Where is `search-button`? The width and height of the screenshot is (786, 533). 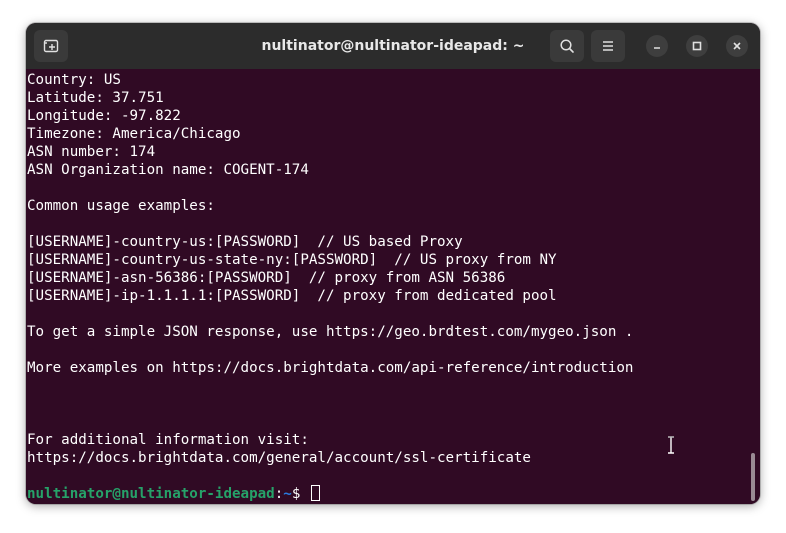 search-button is located at coordinates (567, 46).